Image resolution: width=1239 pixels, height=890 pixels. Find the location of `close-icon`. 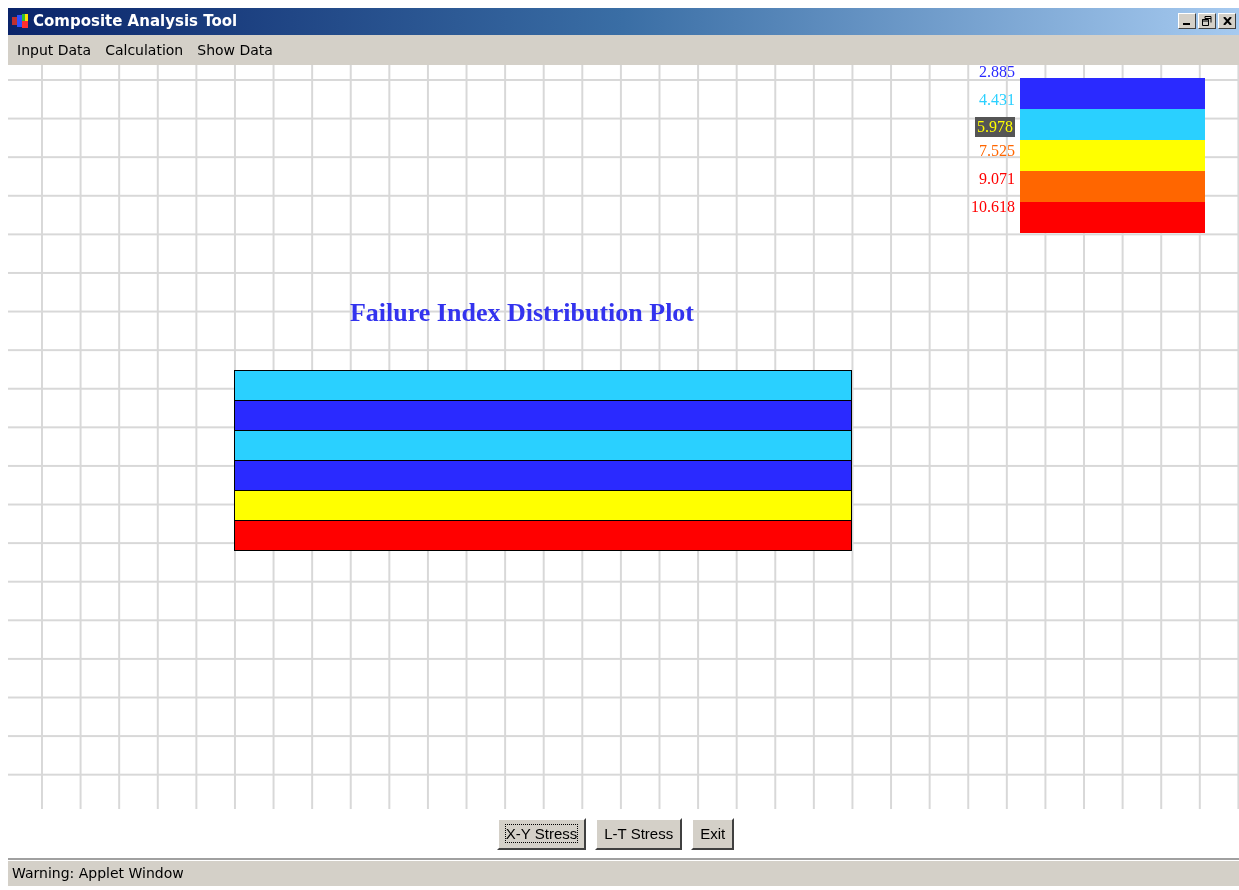

close-icon is located at coordinates (1227, 21).